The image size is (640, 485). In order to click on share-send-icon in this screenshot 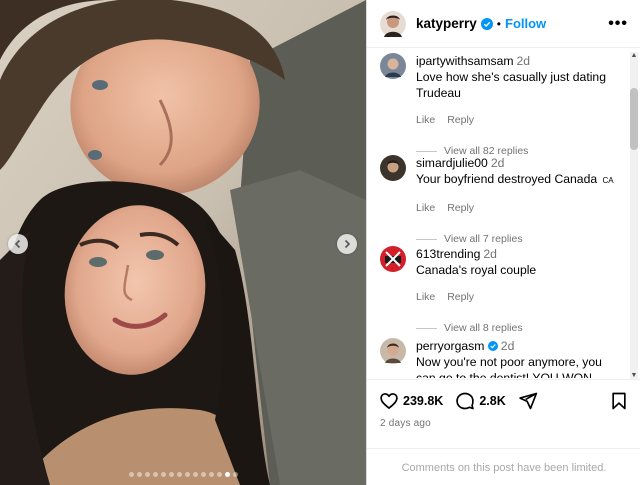, I will do `click(528, 401)`.